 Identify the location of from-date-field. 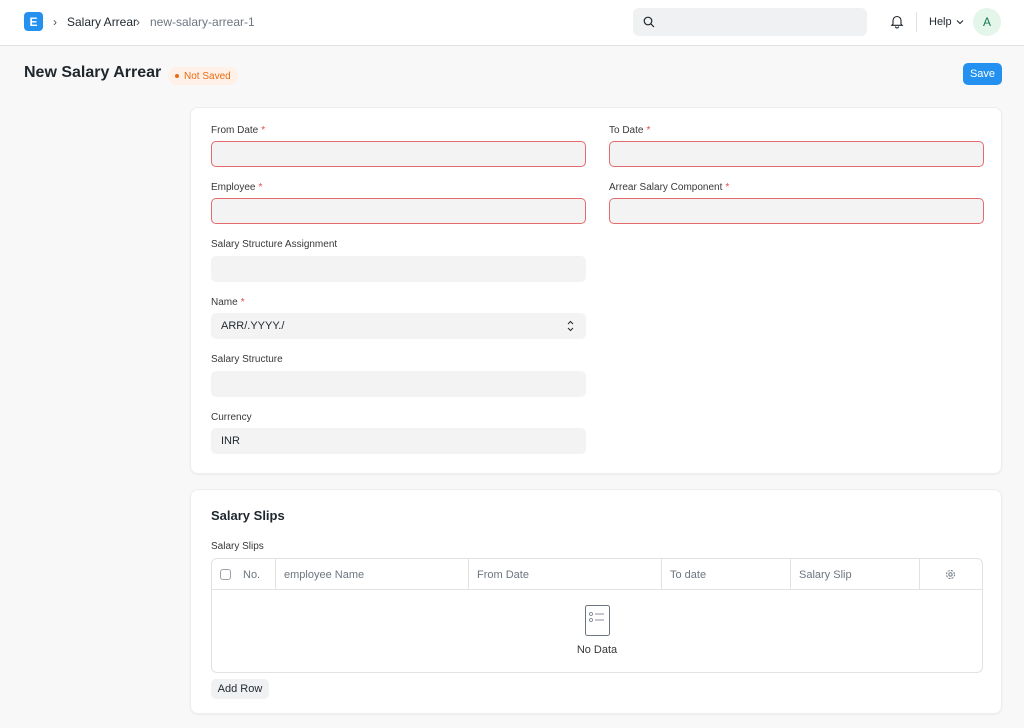
(398, 154).